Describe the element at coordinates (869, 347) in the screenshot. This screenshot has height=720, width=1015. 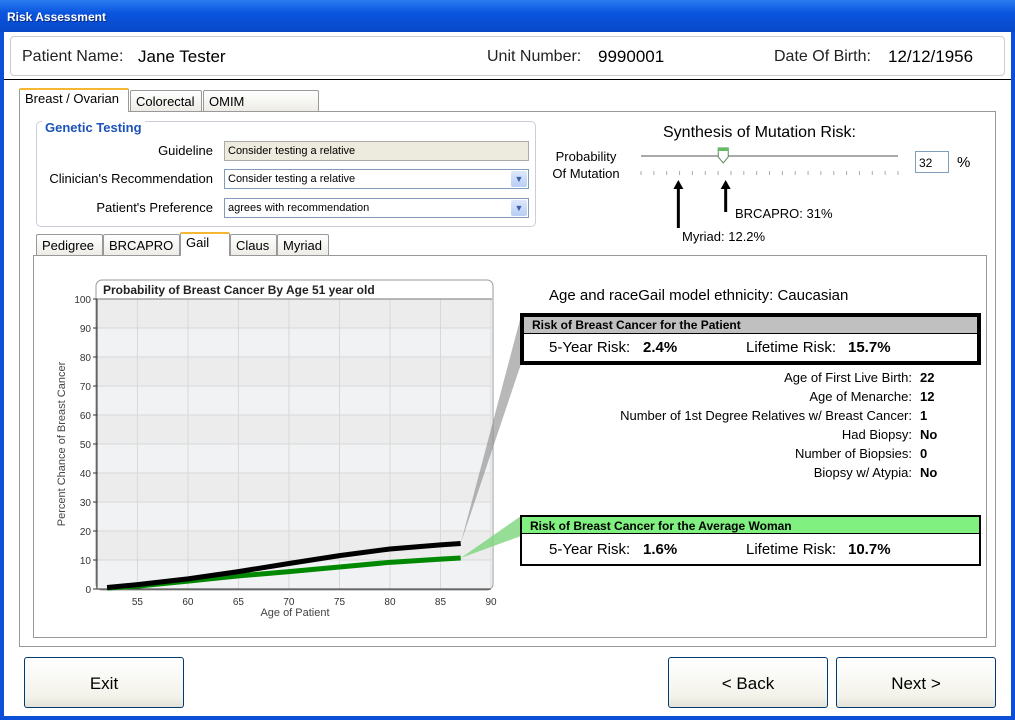
I see `patient-lifetime-value: 15.7%` at that location.